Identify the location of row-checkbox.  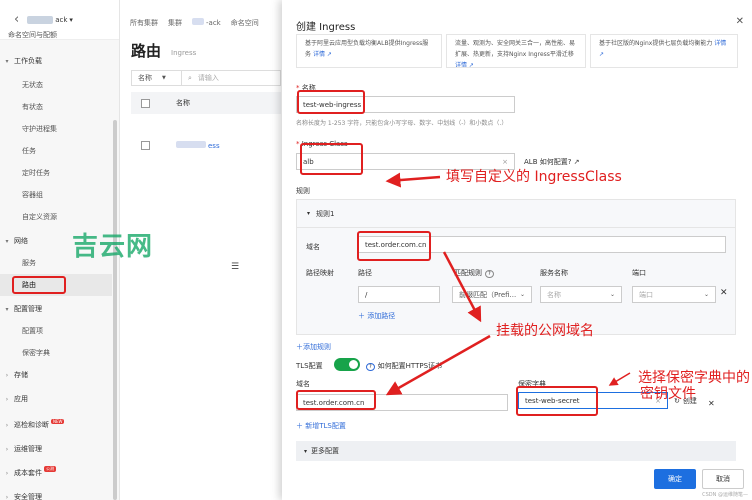
(145, 145).